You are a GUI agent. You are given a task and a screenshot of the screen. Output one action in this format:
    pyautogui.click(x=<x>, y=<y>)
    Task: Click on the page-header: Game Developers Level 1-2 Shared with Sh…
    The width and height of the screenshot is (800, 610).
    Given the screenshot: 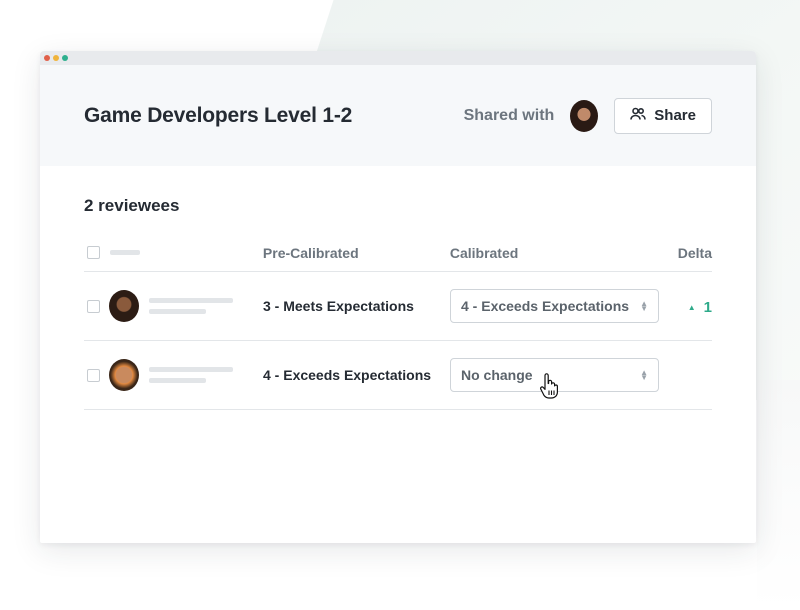 What is the action you would take?
    pyautogui.click(x=398, y=115)
    